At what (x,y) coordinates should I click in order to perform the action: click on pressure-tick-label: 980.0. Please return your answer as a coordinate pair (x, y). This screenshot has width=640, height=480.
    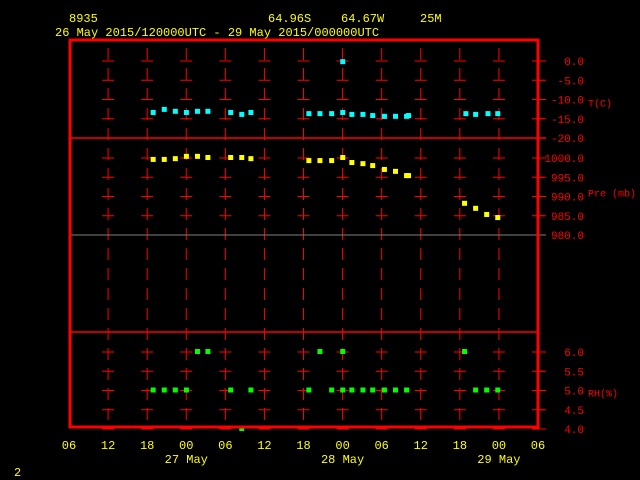
    Looking at the image, I should click on (567, 237).